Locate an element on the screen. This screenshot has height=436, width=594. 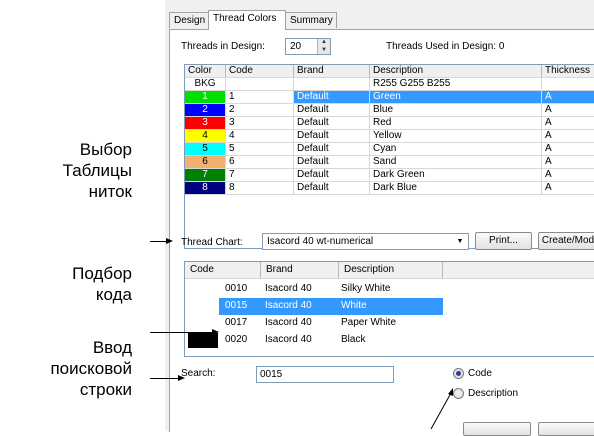
color-cell: 3 is located at coordinates (205, 123).